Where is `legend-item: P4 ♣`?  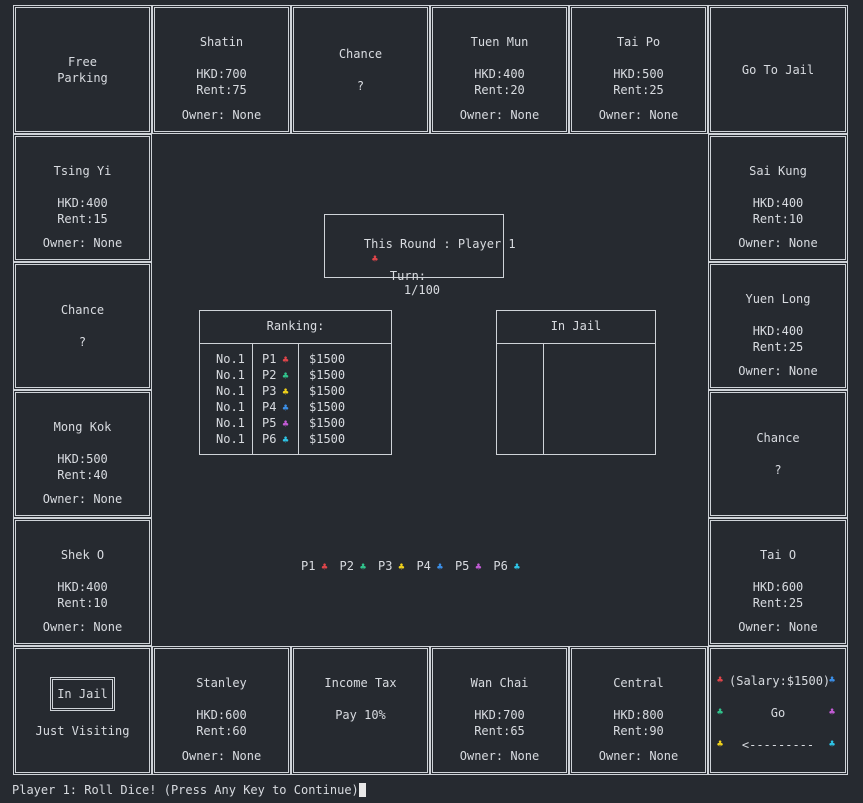 legend-item: P4 ♣ is located at coordinates (429, 566).